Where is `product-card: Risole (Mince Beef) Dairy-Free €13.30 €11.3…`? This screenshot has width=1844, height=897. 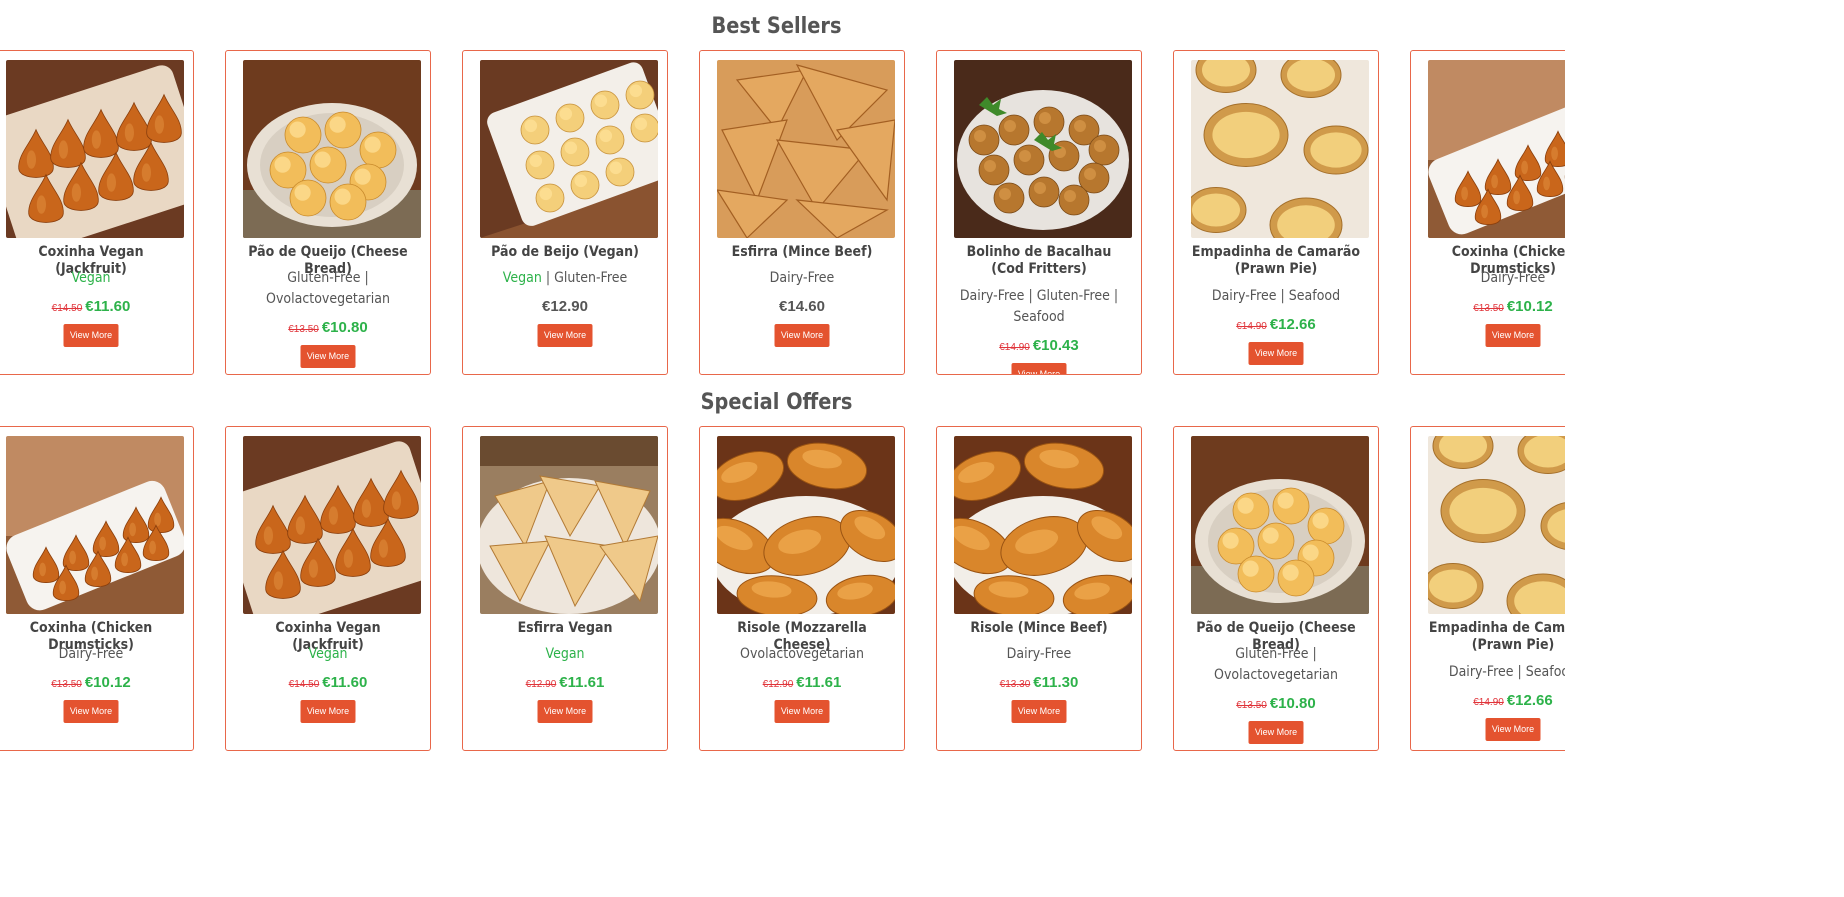 product-card: Risole (Mince Beef) Dairy-Free €13.30 €11.3… is located at coordinates (1039, 588).